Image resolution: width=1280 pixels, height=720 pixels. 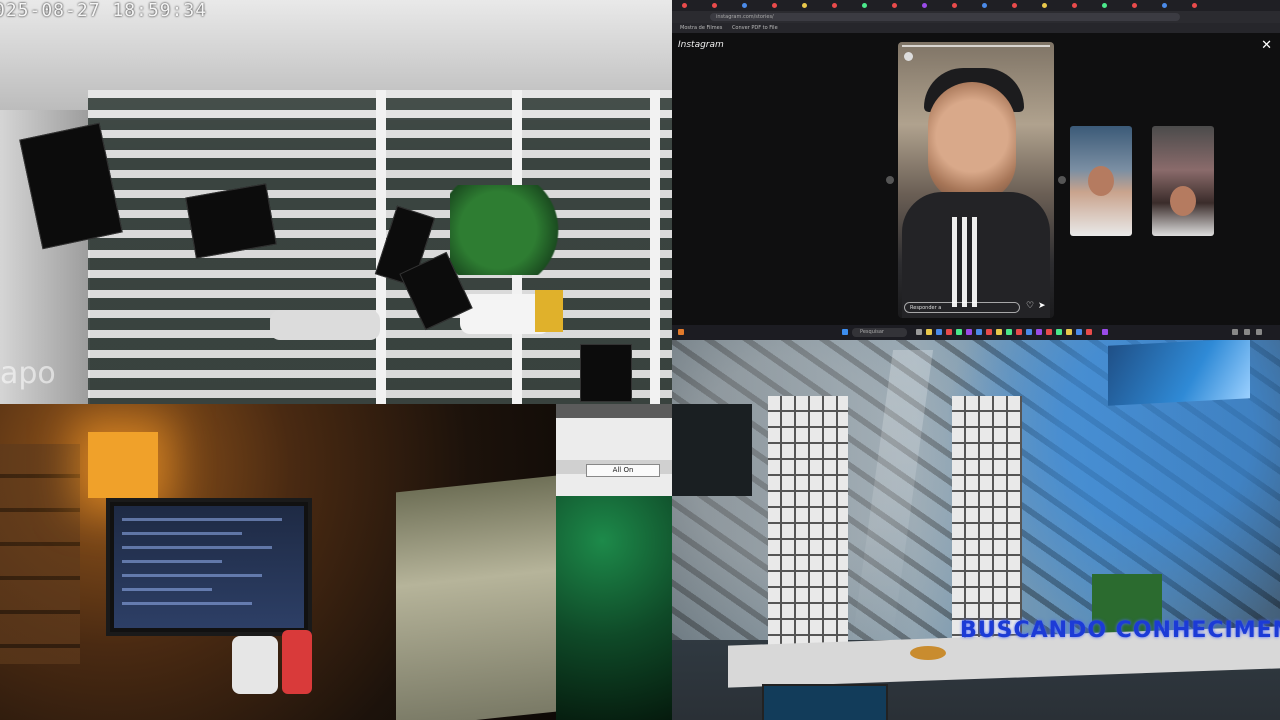 What do you see at coordinates (1062, 180) in the screenshot?
I see `next-story-arrow` at bounding box center [1062, 180].